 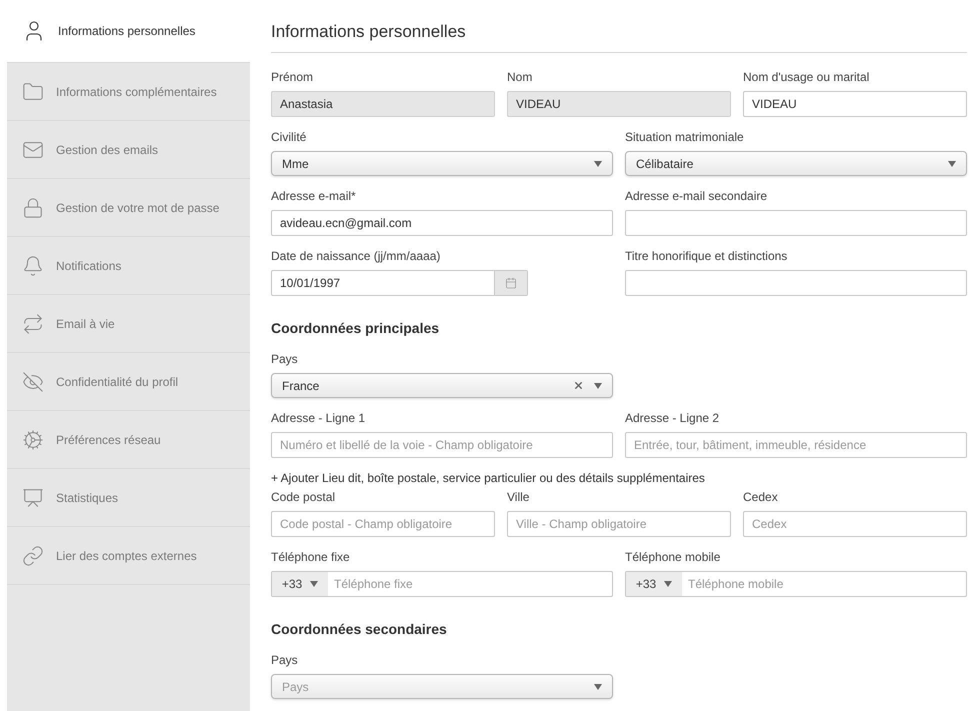 What do you see at coordinates (761, 497) in the screenshot?
I see `field-label: Cedex` at bounding box center [761, 497].